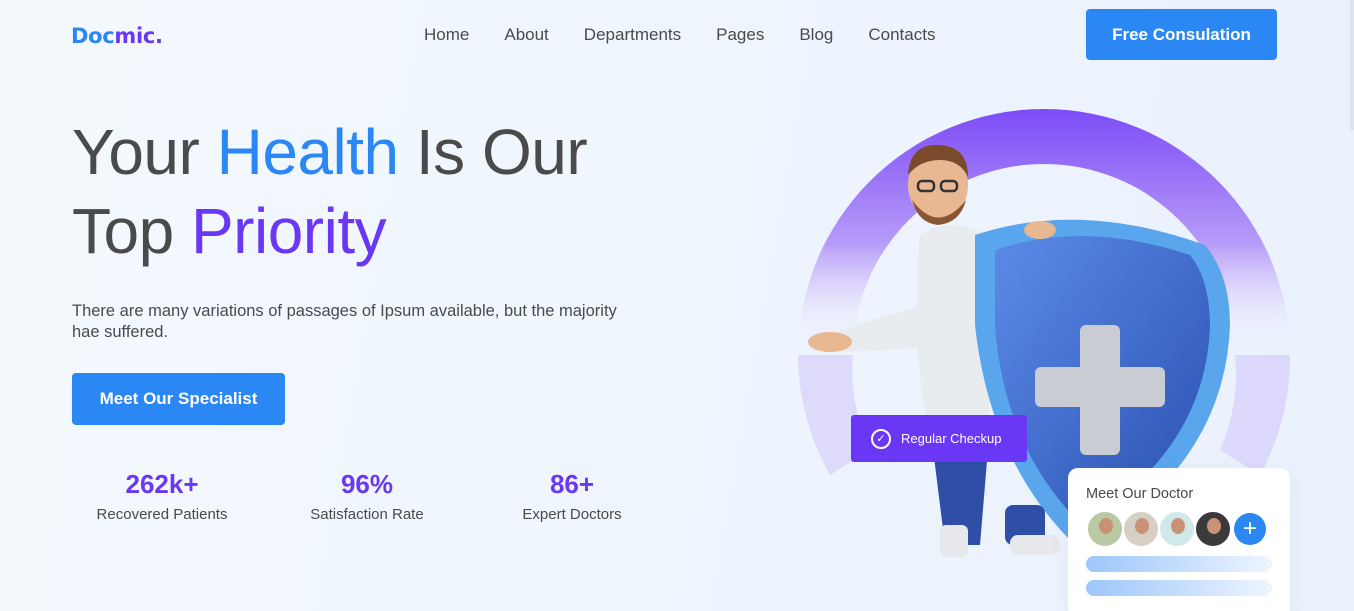  What do you see at coordinates (131, 231) in the screenshot?
I see `headline-word: Top` at bounding box center [131, 231].